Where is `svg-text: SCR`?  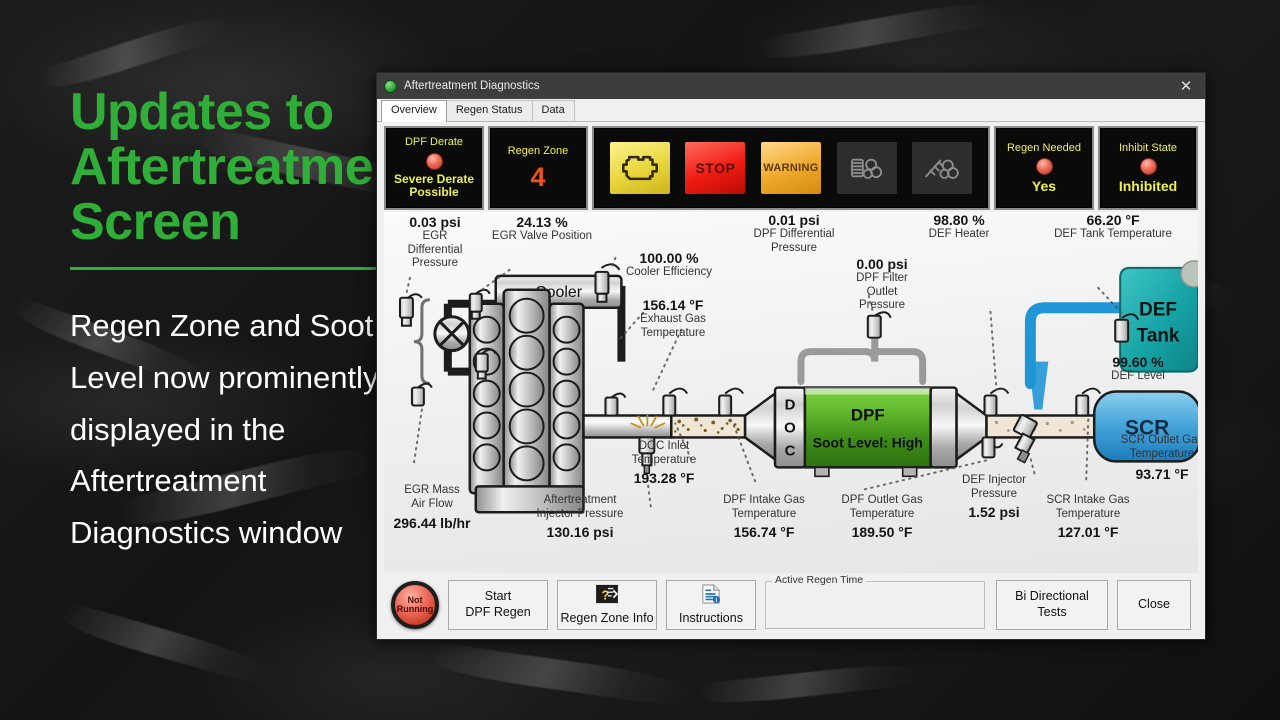
svg-text: SCR is located at coordinates (1147, 427).